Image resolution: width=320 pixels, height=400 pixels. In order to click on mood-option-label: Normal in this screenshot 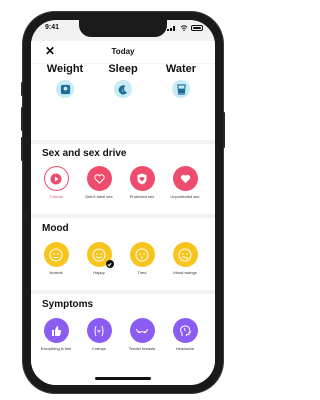, I will do `click(56, 272)`.